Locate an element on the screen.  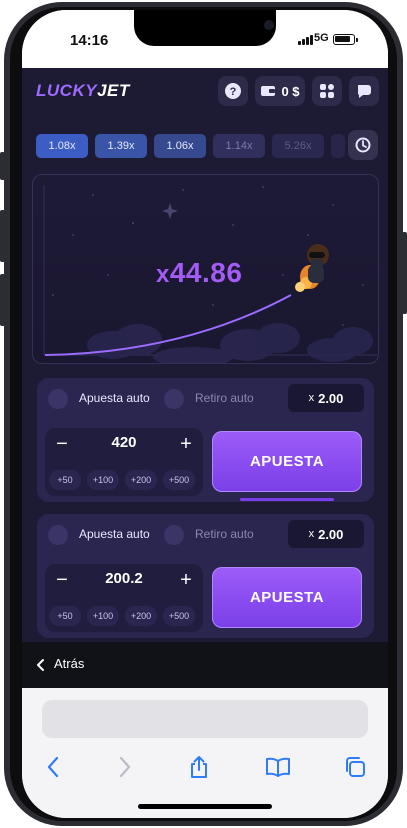
logo-part-lucky: LUCKY is located at coordinates (67, 90).